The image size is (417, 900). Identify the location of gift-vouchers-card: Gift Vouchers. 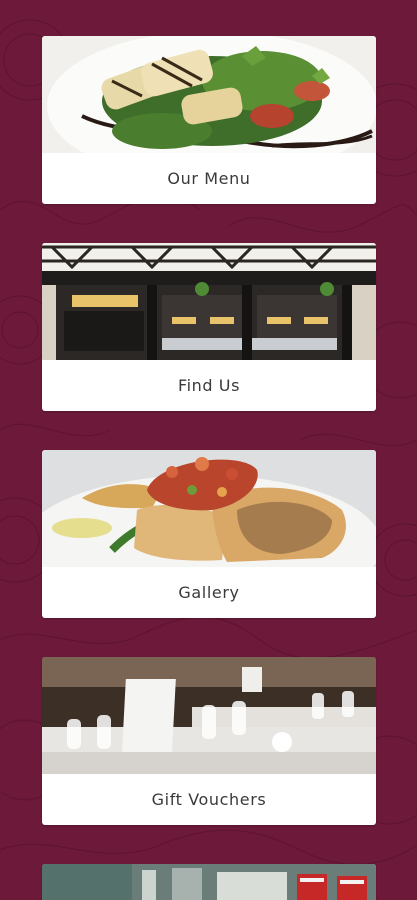
(209, 741).